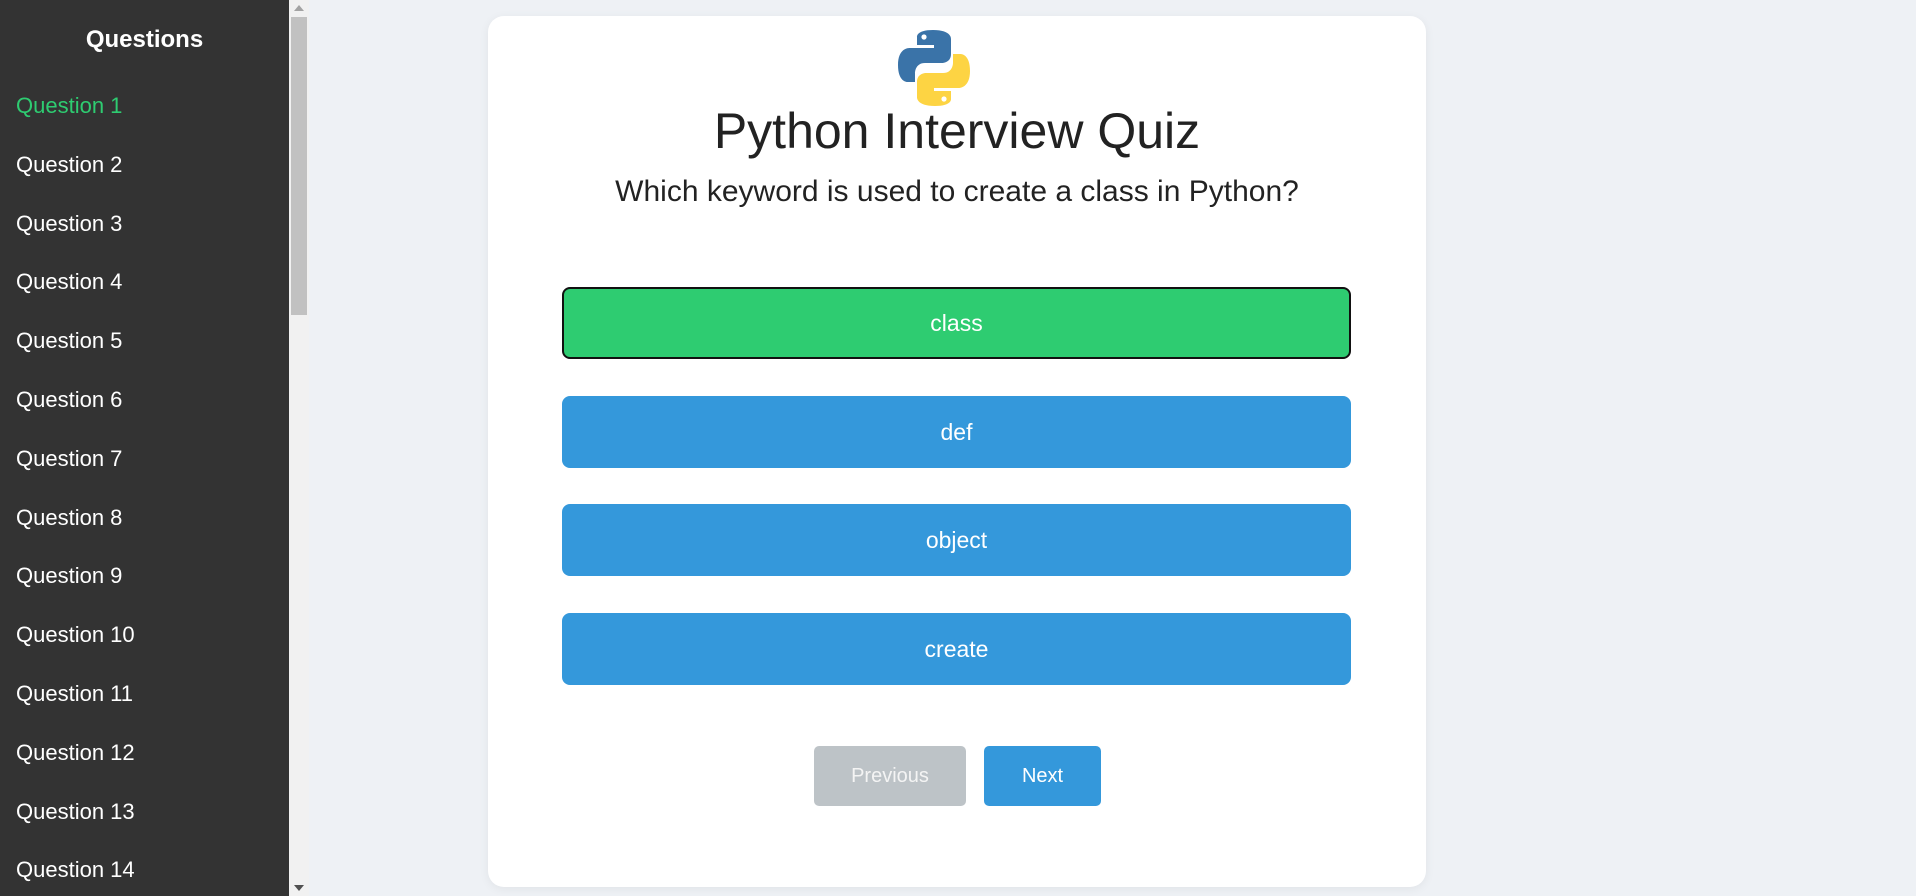 The height and width of the screenshot is (896, 1916). I want to click on next-button: Next, so click(1042, 776).